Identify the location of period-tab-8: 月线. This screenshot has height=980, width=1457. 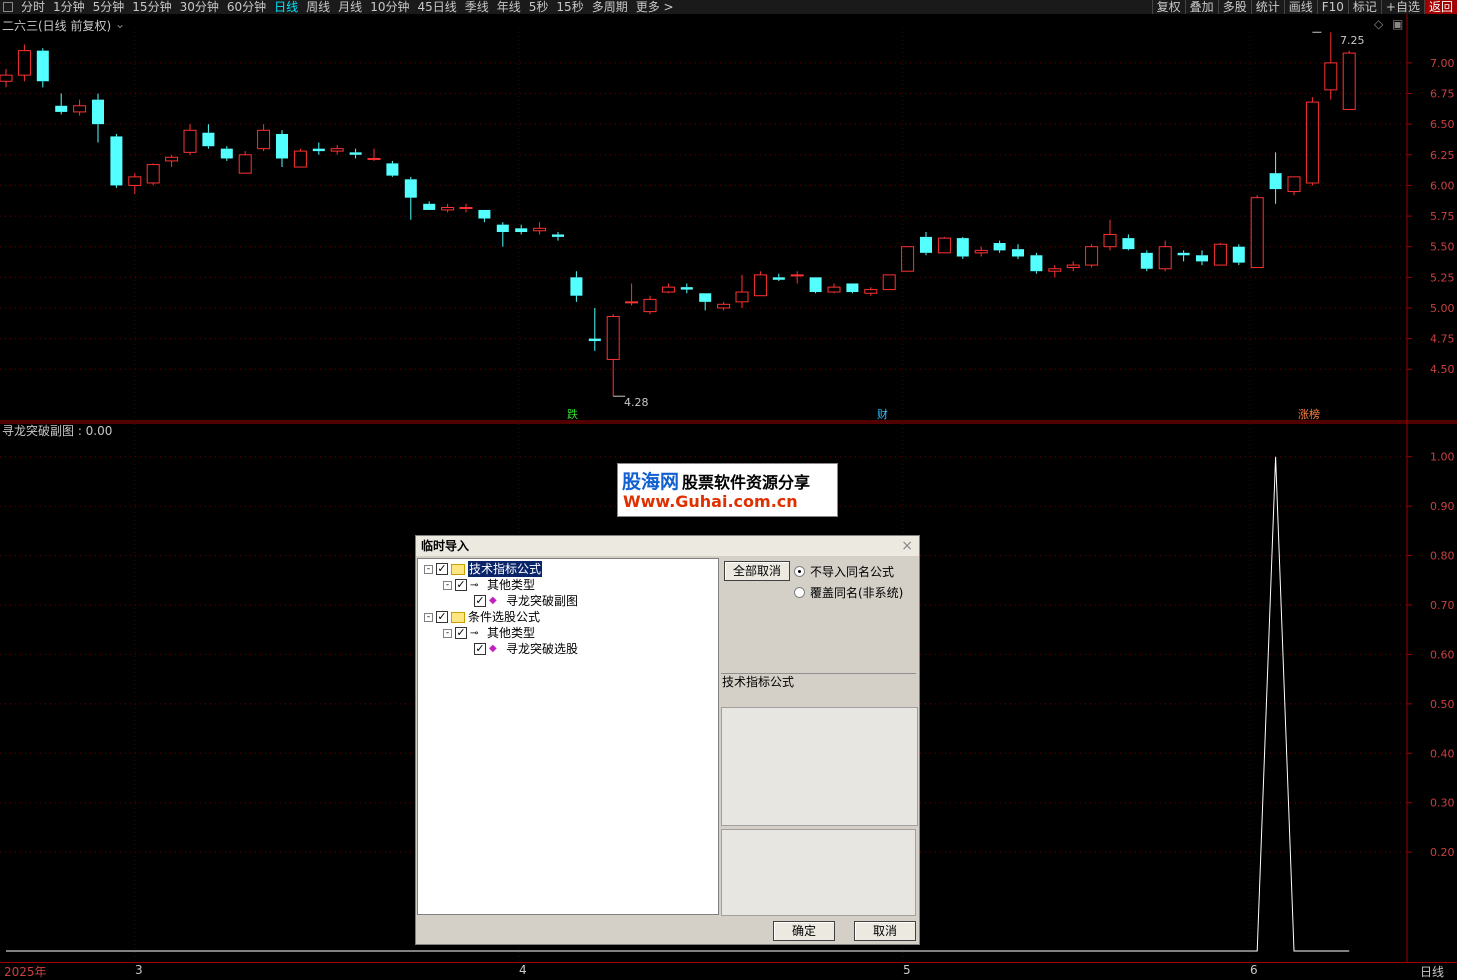
(350, 7).